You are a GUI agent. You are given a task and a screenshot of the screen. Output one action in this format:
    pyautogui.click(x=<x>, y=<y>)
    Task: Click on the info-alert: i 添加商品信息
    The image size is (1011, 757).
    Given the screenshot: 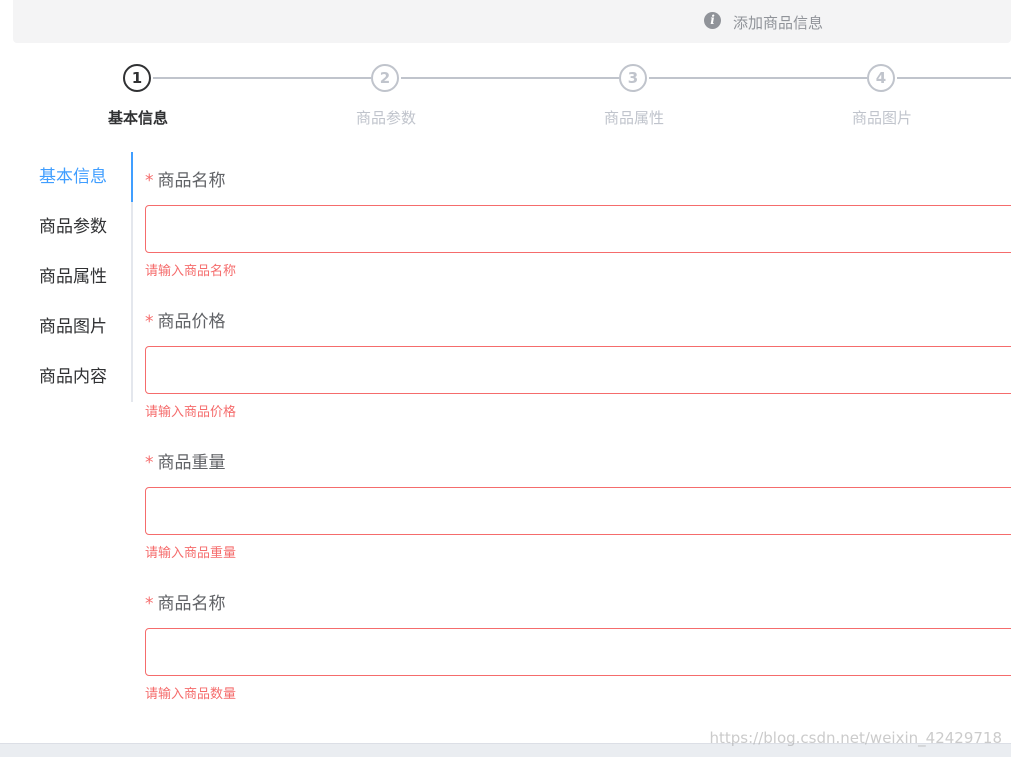 What is the action you would take?
    pyautogui.click(x=512, y=21)
    